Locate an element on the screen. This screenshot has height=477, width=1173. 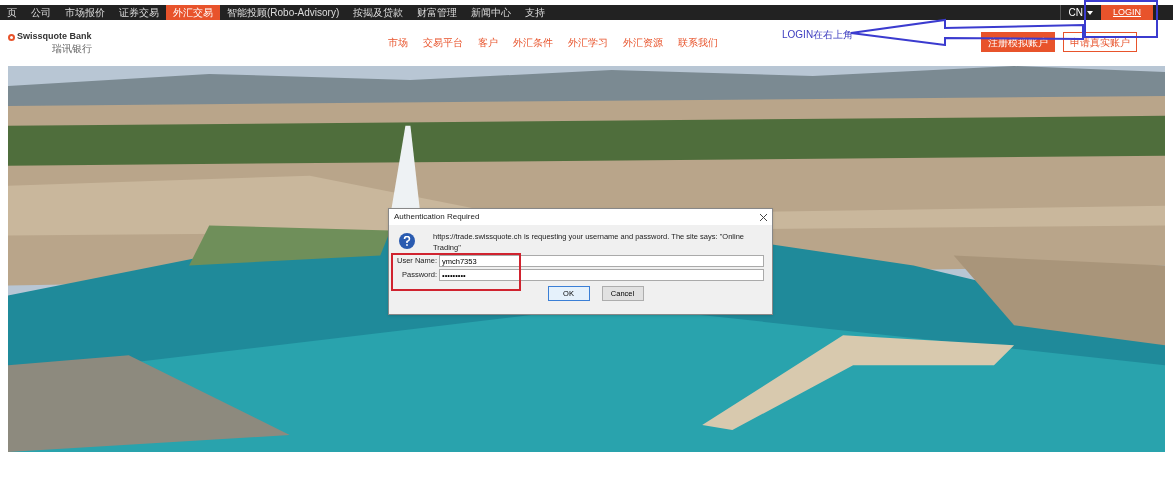
top-nav-link: 市场报价 is located at coordinates (85, 12).